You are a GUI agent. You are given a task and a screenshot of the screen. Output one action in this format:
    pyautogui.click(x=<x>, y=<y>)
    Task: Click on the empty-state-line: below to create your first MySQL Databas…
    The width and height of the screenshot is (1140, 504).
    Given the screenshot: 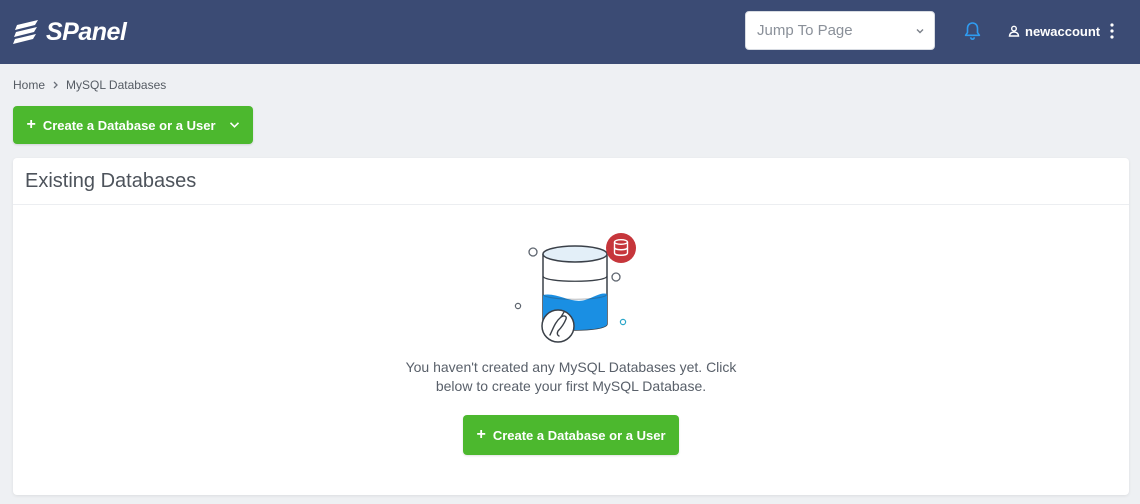 What is the action you would take?
    pyautogui.click(x=571, y=386)
    